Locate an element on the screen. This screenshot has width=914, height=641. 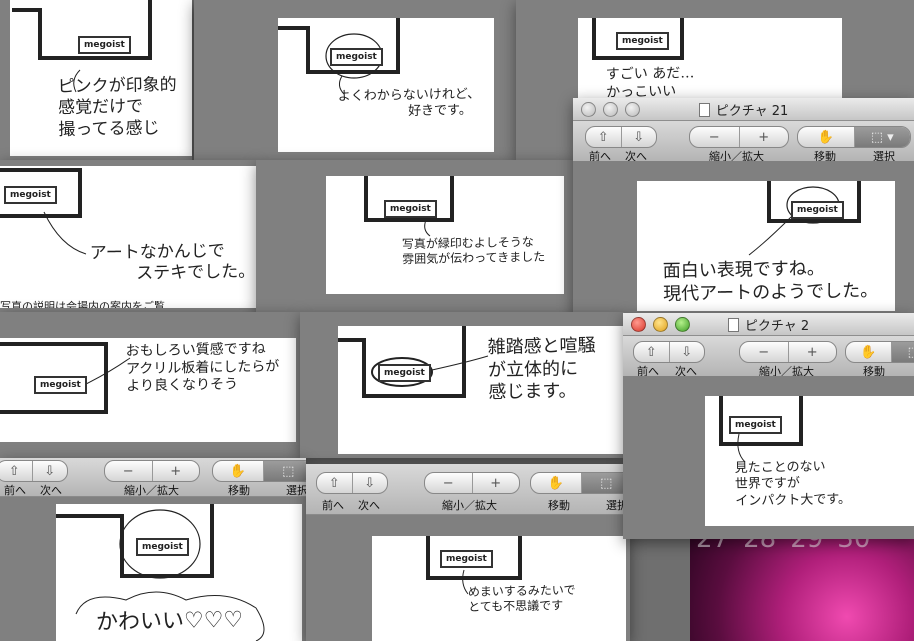
comment-card-image: megoist 見たことのない 世界ですが インパクト大です。 is located at coordinates (809, 461).